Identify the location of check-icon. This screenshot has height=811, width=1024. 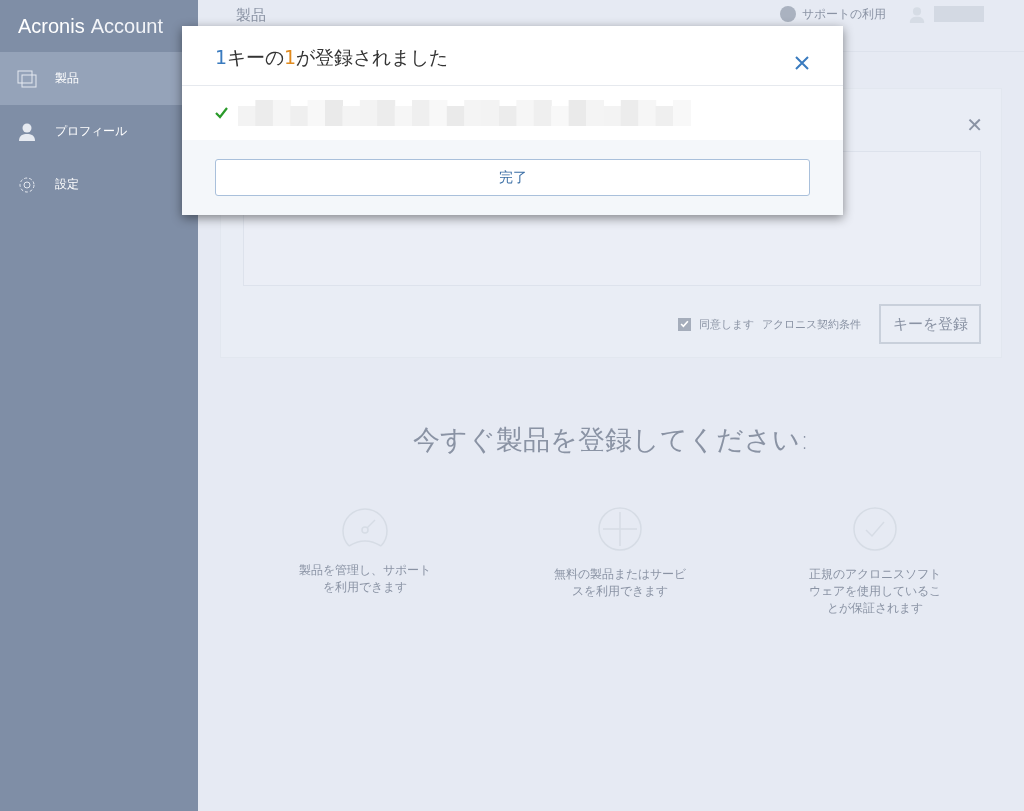
(221, 113).